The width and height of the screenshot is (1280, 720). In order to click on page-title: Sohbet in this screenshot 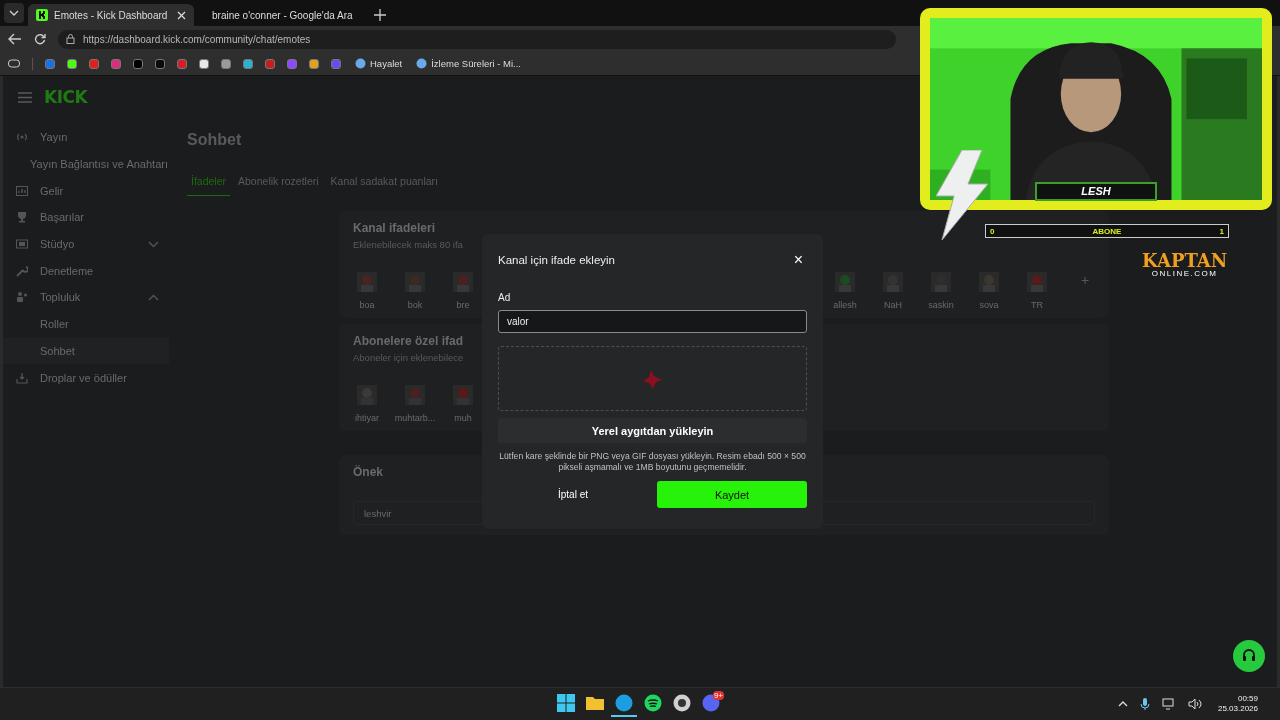, I will do `click(215, 140)`.